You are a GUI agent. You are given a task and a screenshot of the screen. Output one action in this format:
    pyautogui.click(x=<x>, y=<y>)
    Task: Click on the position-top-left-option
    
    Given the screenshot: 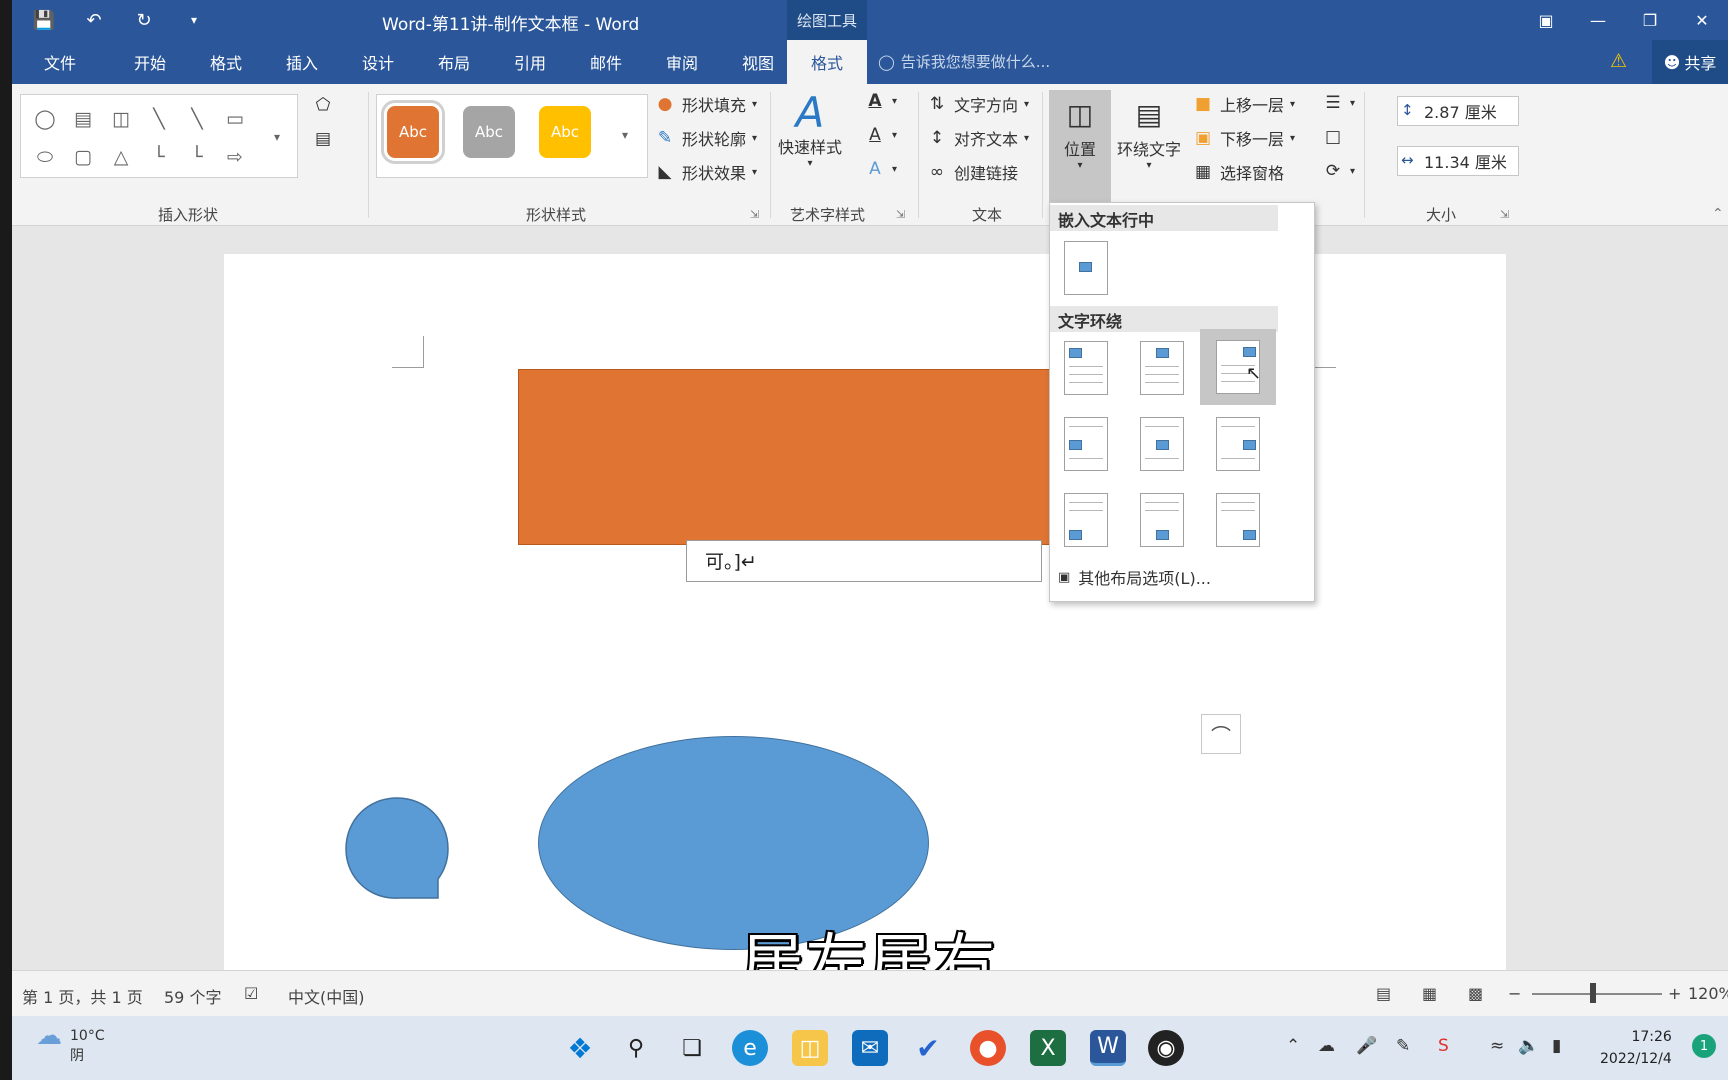 What is the action you would take?
    pyautogui.click(x=1086, y=368)
    